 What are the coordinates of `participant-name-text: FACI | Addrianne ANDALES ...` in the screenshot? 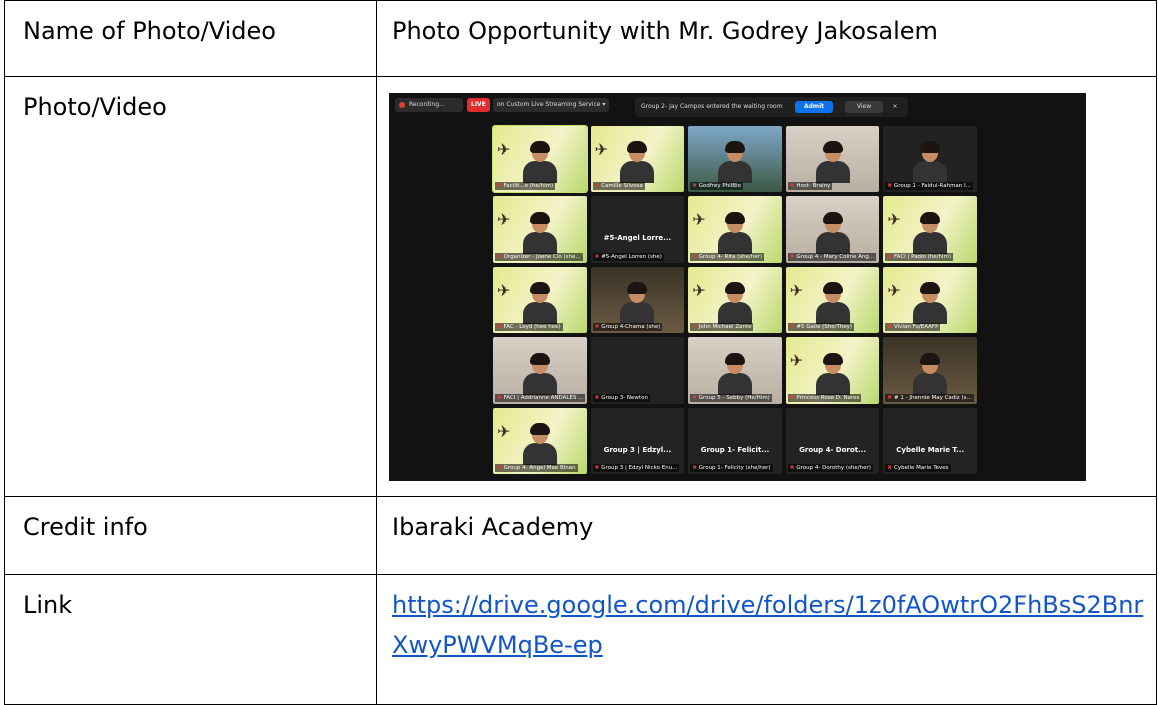 It's located at (543, 397).